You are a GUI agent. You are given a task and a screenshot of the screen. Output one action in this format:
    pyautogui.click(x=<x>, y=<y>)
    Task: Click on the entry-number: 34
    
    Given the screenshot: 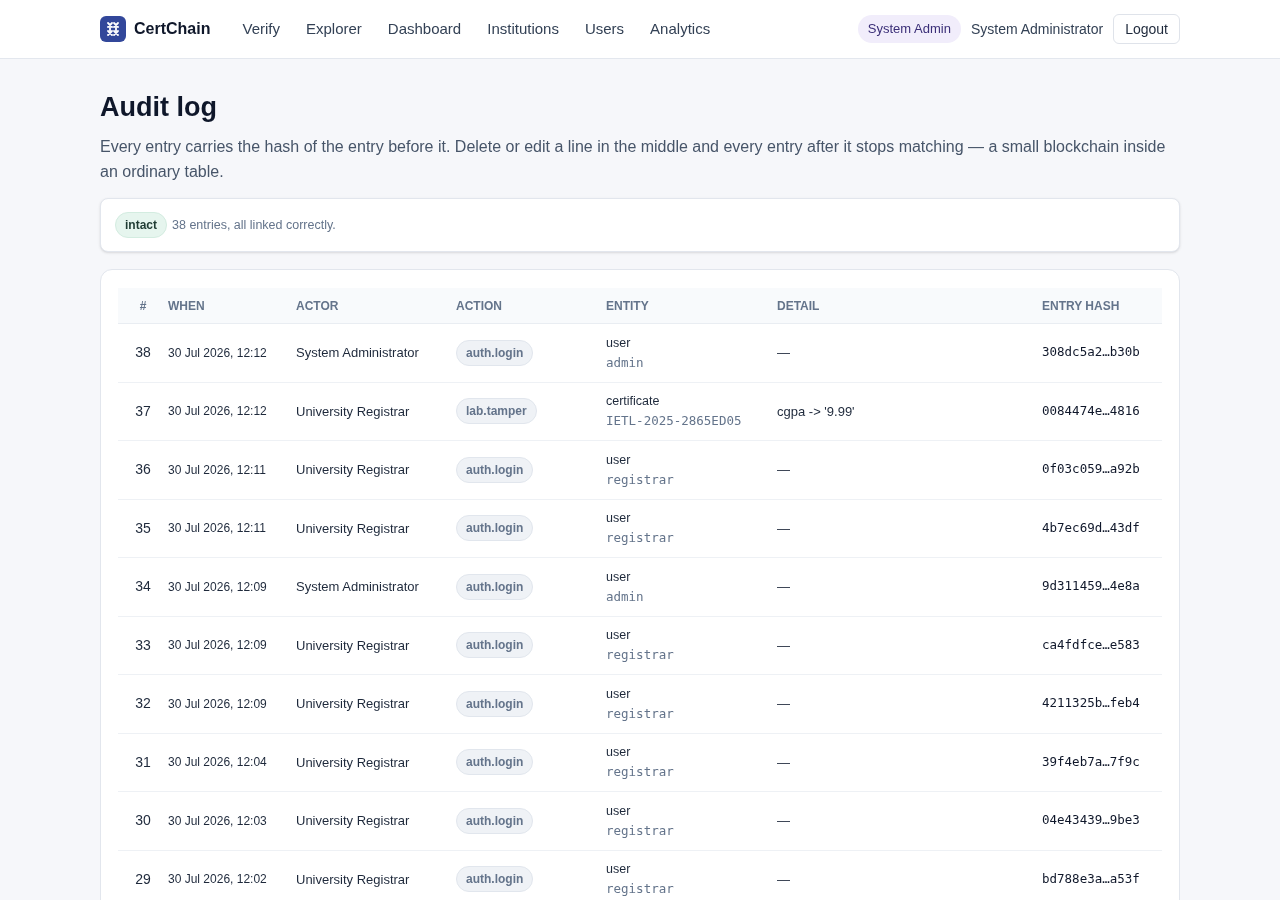 What is the action you would take?
    pyautogui.click(x=143, y=587)
    